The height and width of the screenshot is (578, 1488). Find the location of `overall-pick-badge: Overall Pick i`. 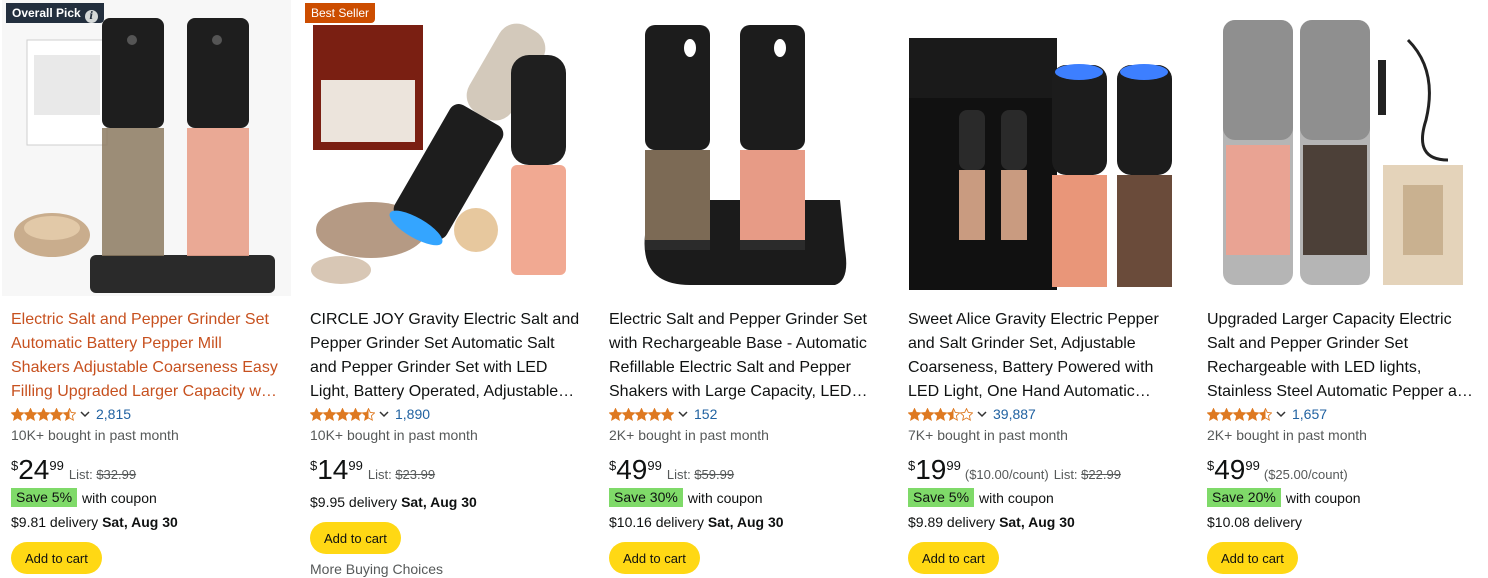

overall-pick-badge: Overall Pick i is located at coordinates (55, 13).